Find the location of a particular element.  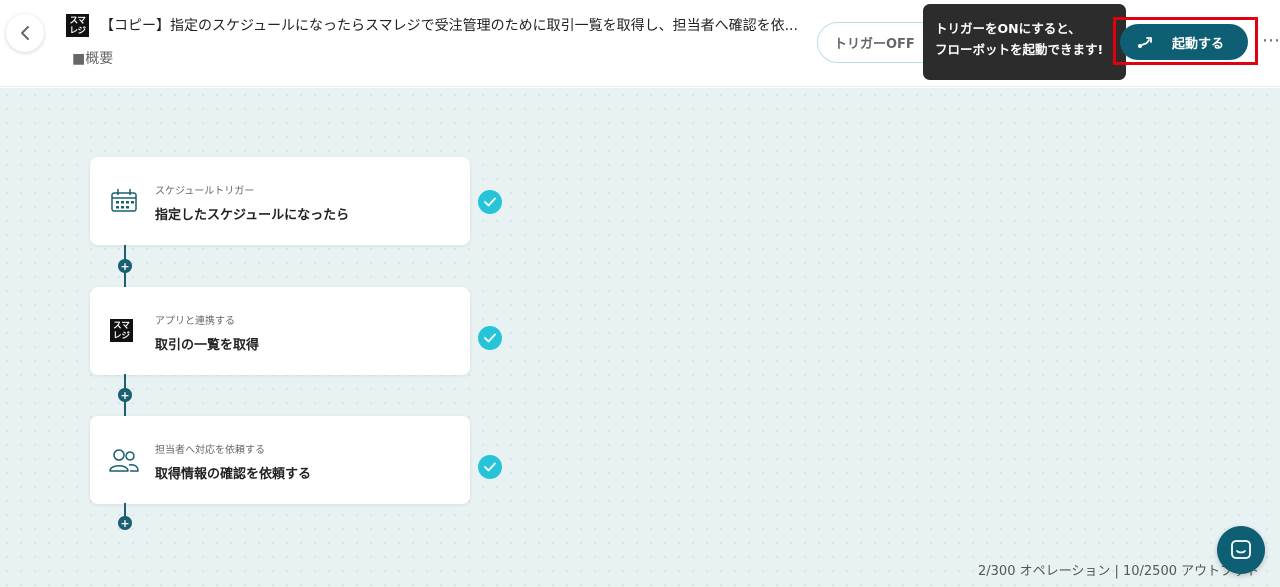

usage-counter: 2/300 オペレーション | 10/2500 アウトプット is located at coordinates (1119, 571).